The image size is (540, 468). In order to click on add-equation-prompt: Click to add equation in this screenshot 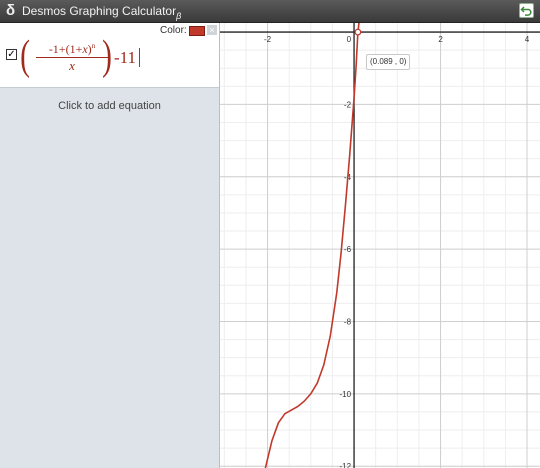, I will do `click(109, 106)`.